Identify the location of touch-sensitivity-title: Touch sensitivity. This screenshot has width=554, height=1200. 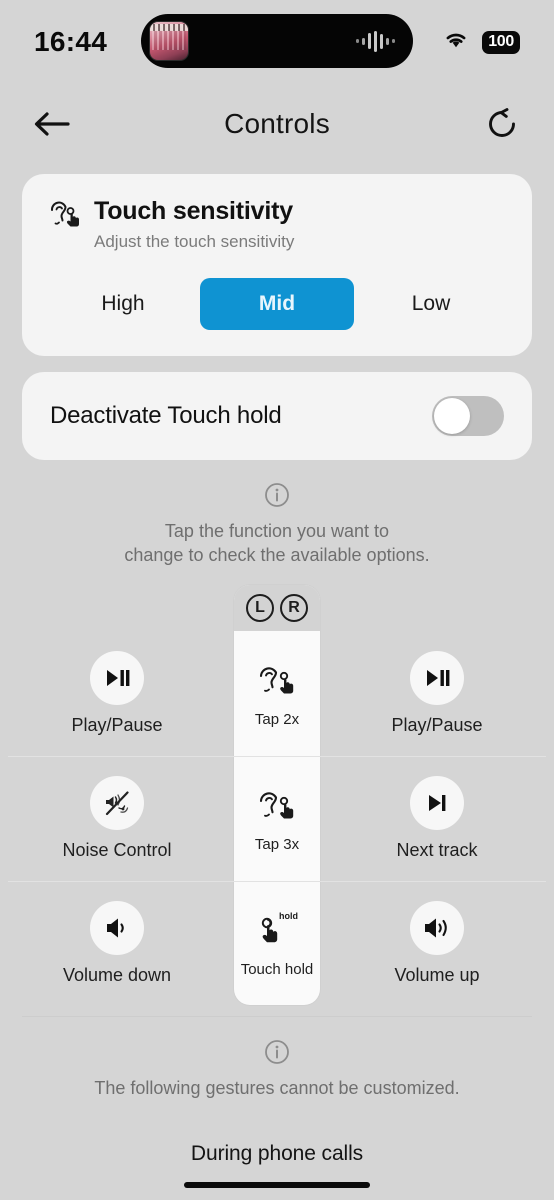
(193, 211).